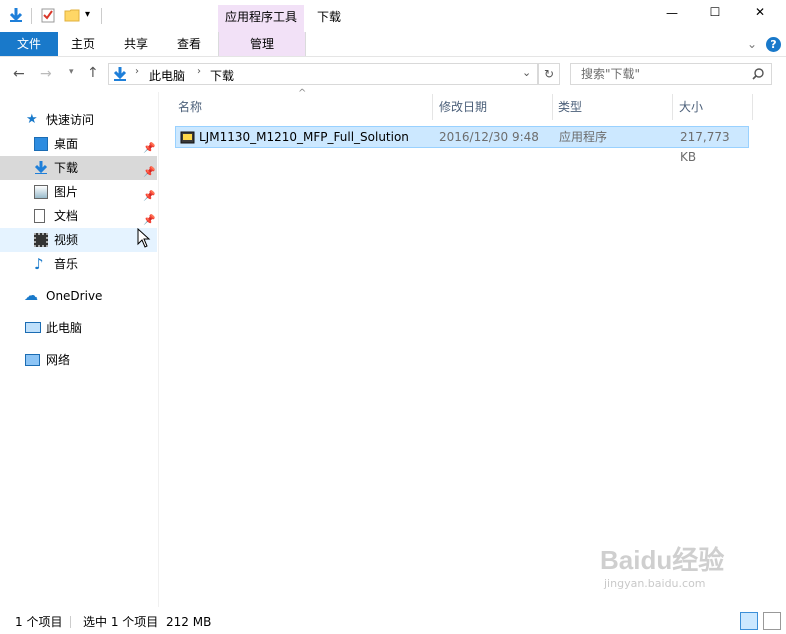  Describe the element at coordinates (526, 72) in the screenshot. I see `chevron-down-icon: ⌄` at that location.